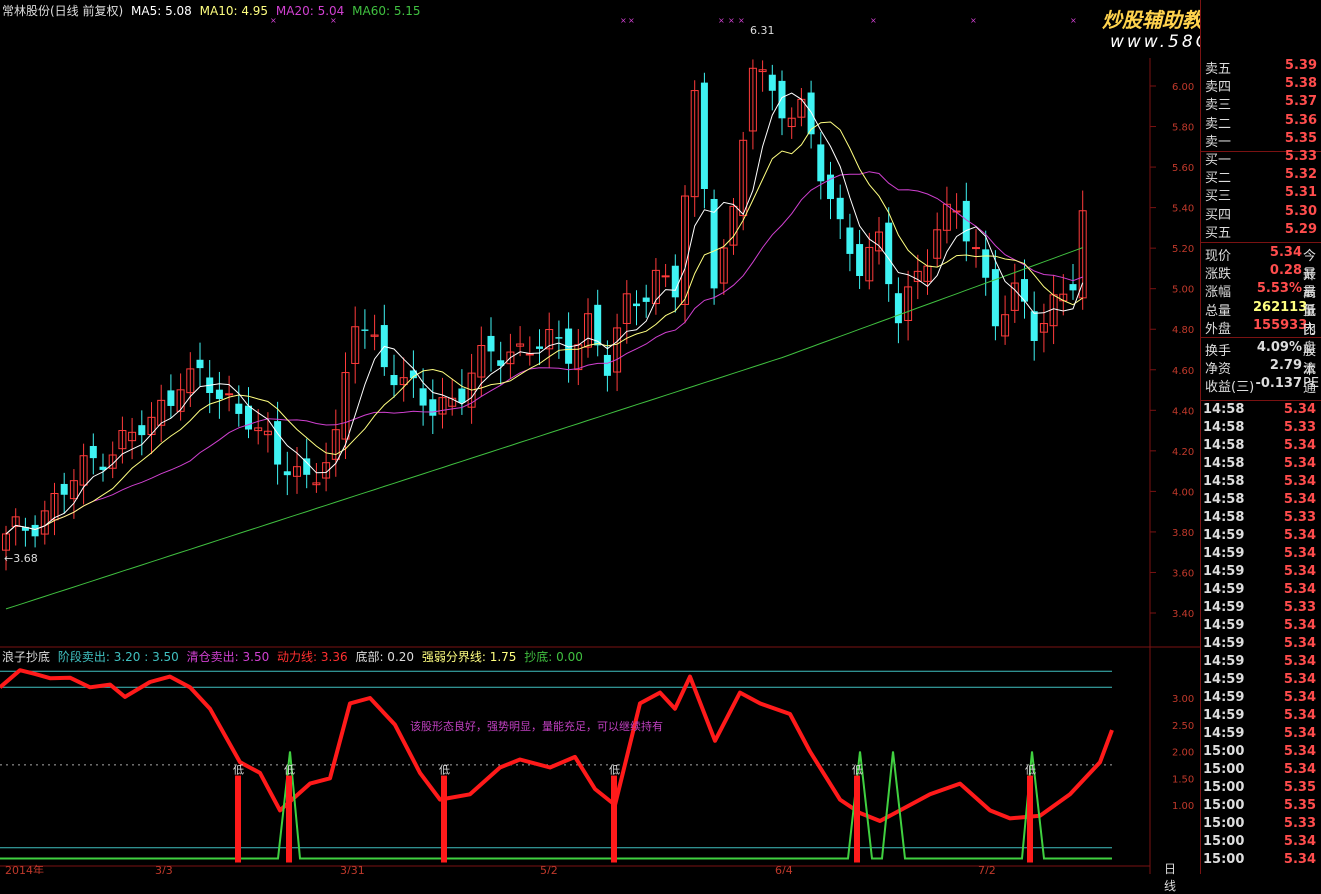 The width and height of the screenshot is (1321, 894). I want to click on power-line, so click(557, 745).